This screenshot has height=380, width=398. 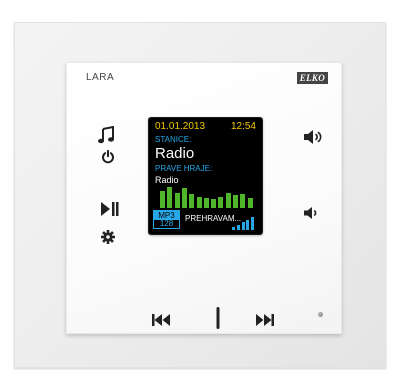 What do you see at coordinates (218, 318) in the screenshot?
I see `center-slider-icon` at bounding box center [218, 318].